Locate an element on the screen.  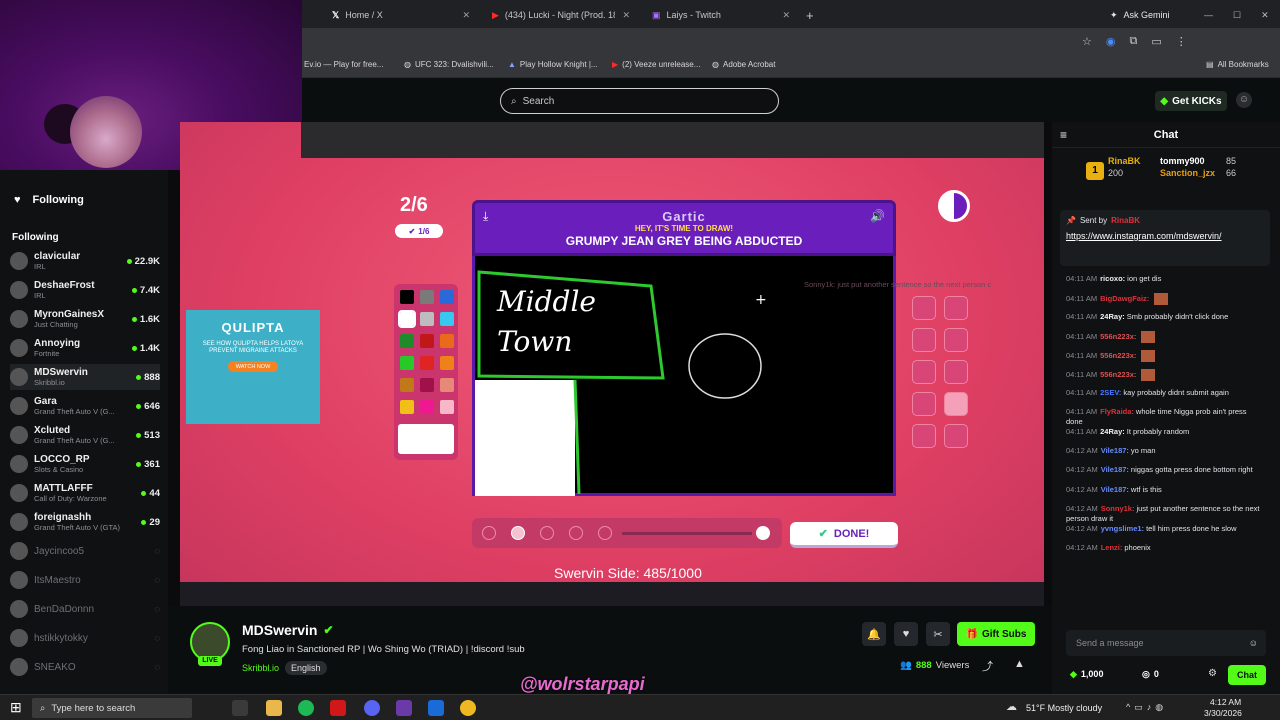
done-button: ✔ DONE! is located at coordinates (844, 535).